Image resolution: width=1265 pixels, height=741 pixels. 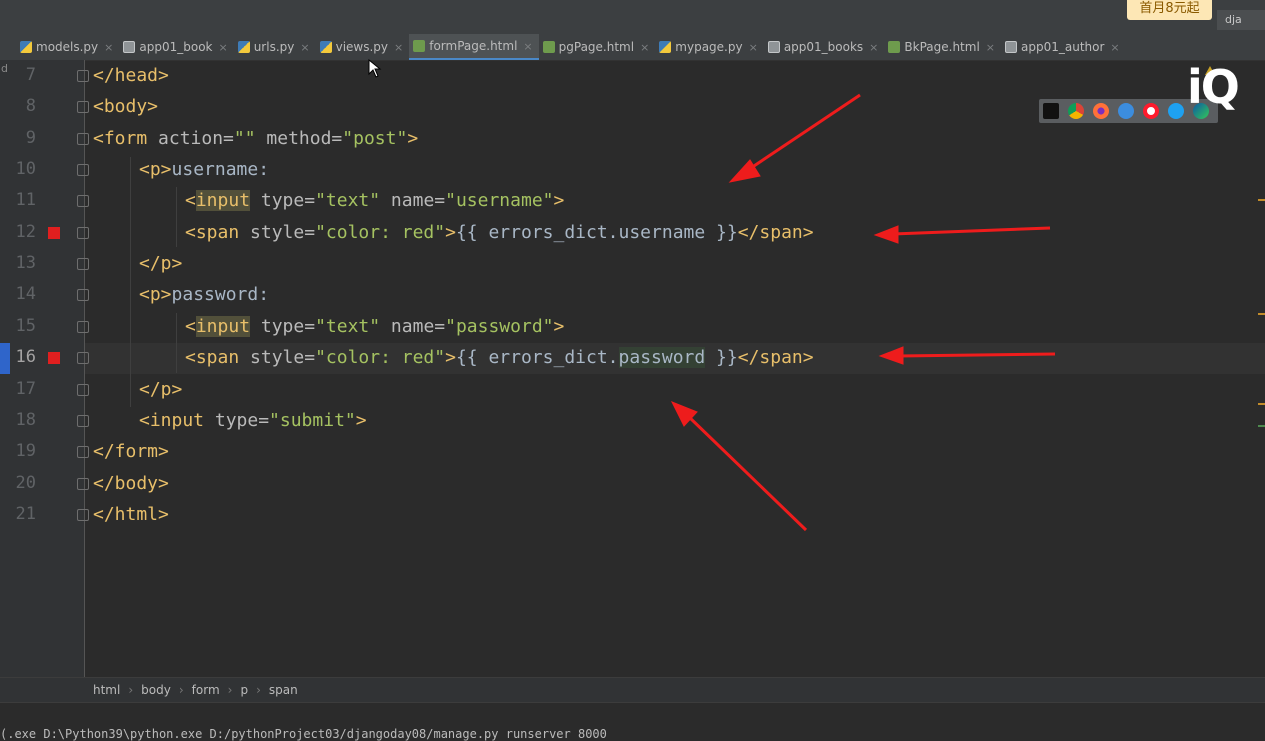 What do you see at coordinates (177, 420) in the screenshot?
I see `code-token: <input` at bounding box center [177, 420].